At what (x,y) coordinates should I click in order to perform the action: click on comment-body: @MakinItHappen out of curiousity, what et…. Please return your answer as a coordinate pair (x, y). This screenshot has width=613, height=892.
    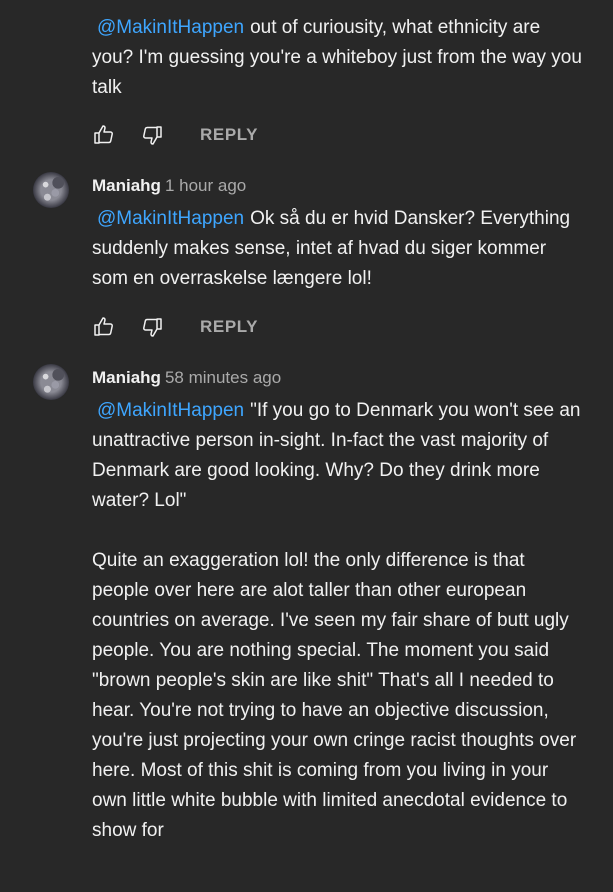
    Looking at the image, I should click on (337, 58).